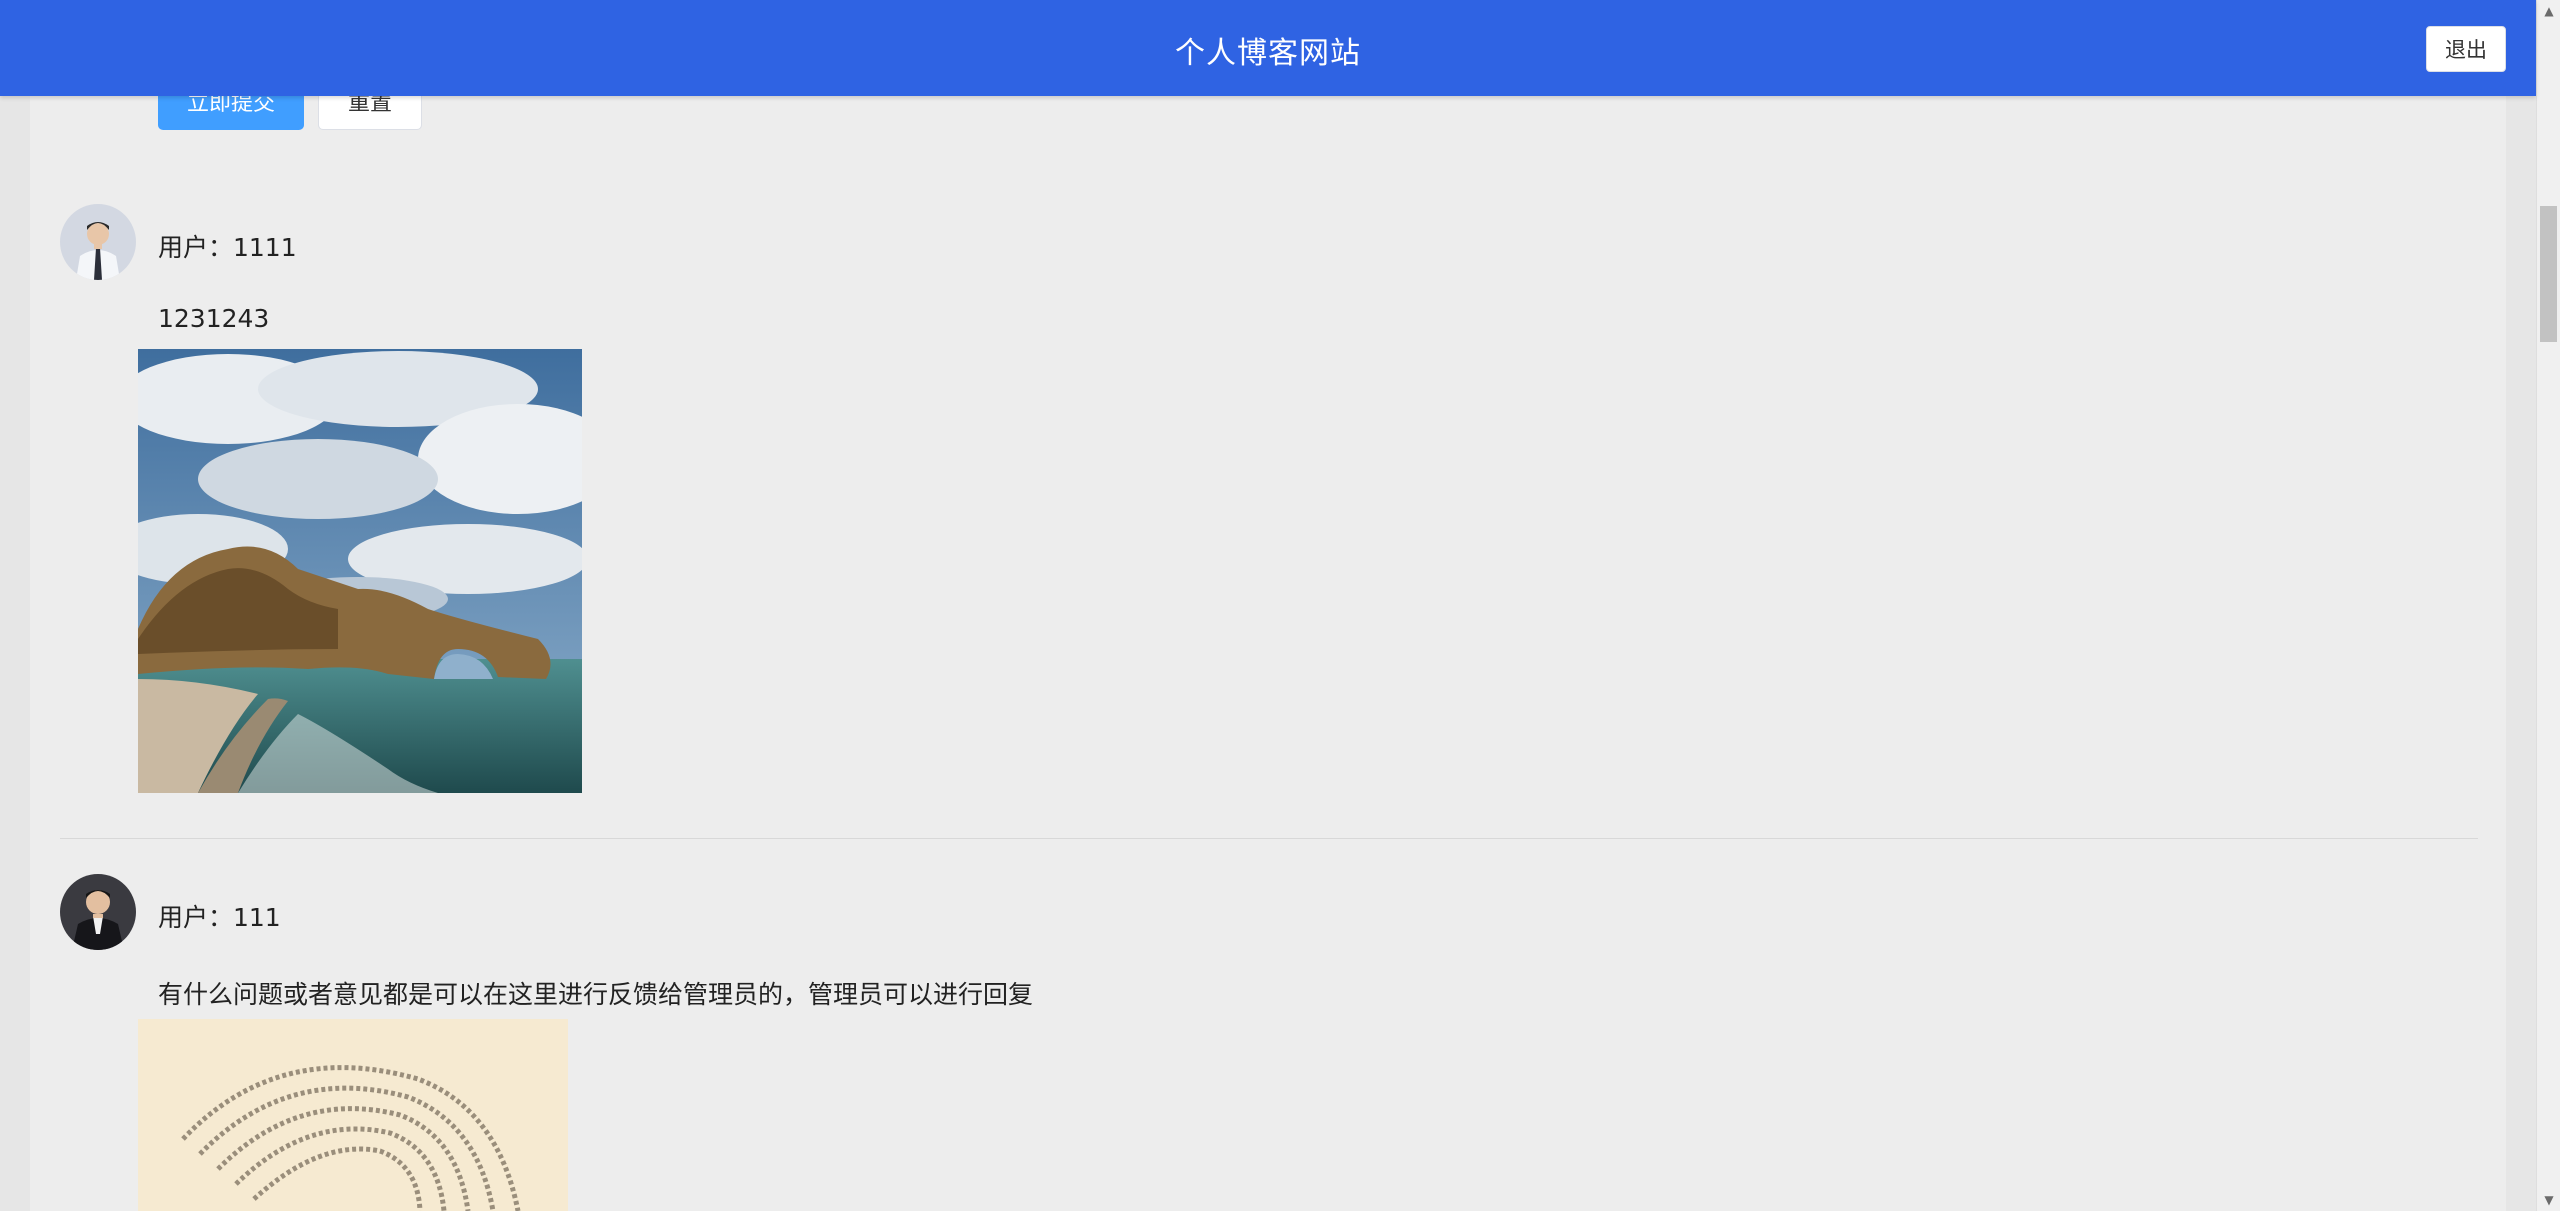 Image resolution: width=2560 pixels, height=1211 pixels. I want to click on site-title: 个人博客网站, so click(1268, 53).